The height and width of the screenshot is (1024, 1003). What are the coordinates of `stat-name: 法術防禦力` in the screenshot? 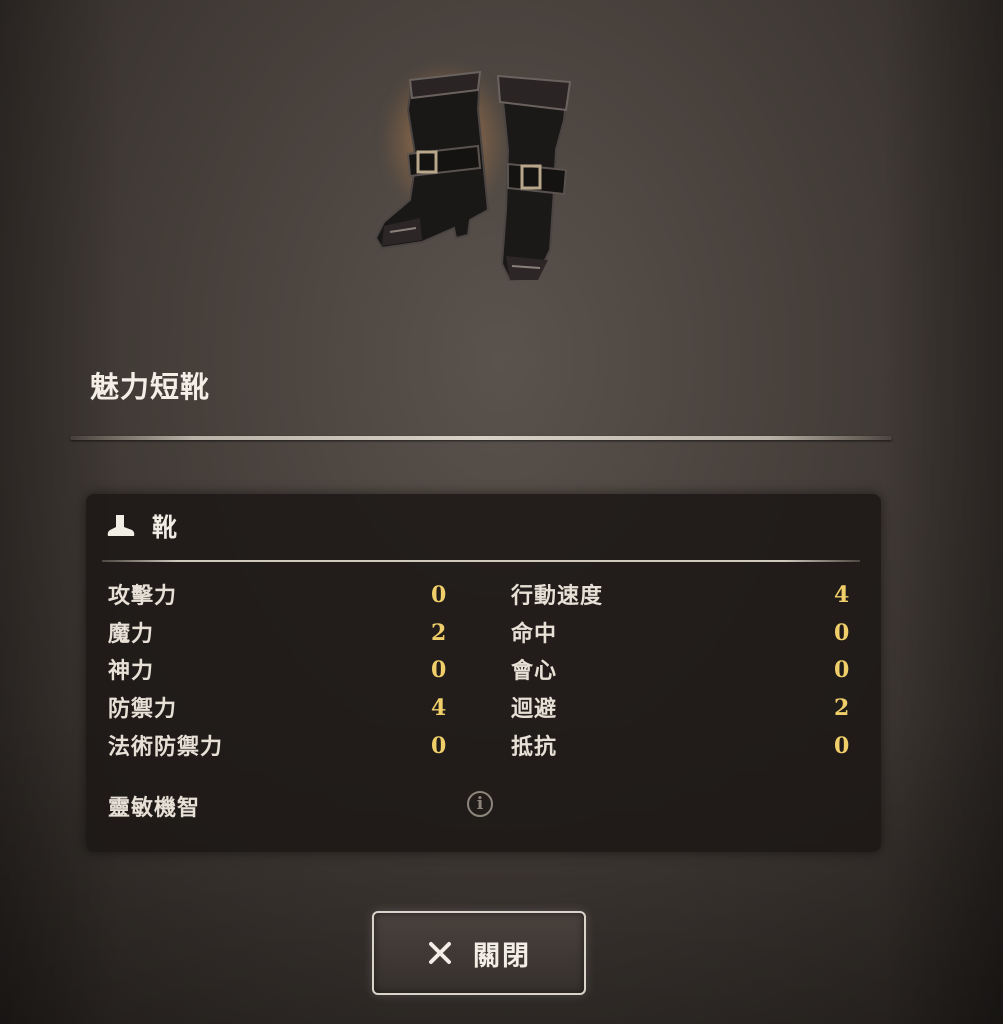 It's located at (166, 747).